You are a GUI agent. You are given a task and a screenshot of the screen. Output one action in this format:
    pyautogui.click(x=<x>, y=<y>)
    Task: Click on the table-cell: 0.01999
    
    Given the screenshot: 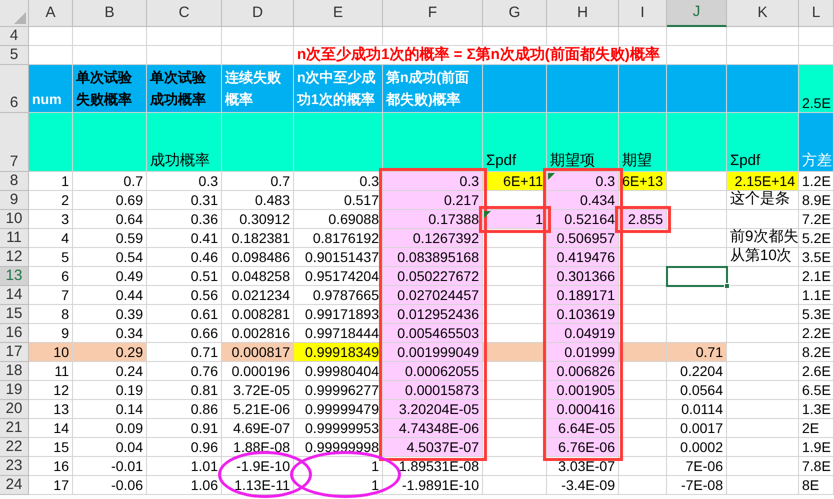 What is the action you would take?
    pyautogui.click(x=583, y=352)
    